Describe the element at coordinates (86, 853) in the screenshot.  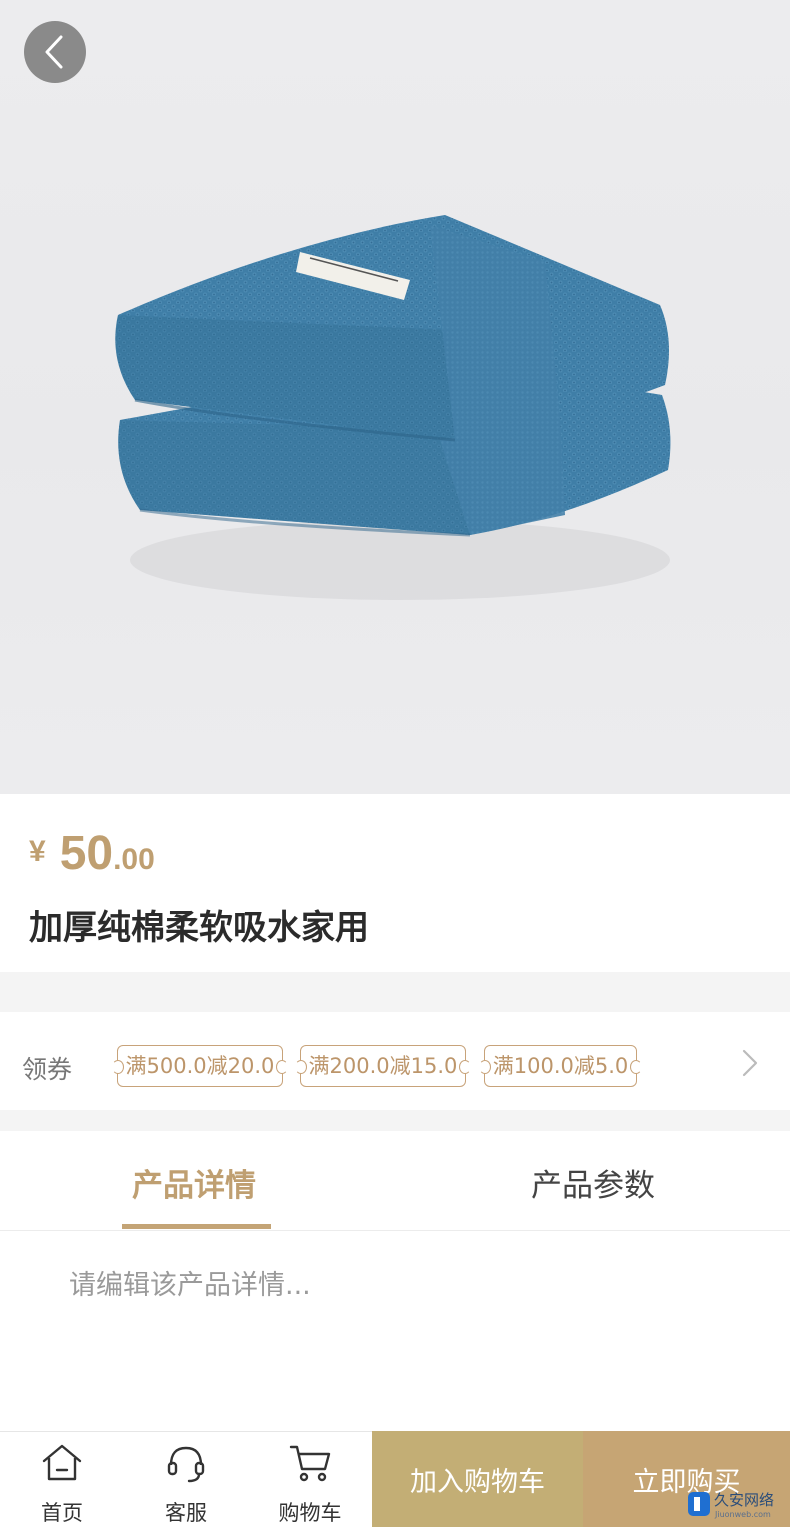
I see `price-integer: 50` at that location.